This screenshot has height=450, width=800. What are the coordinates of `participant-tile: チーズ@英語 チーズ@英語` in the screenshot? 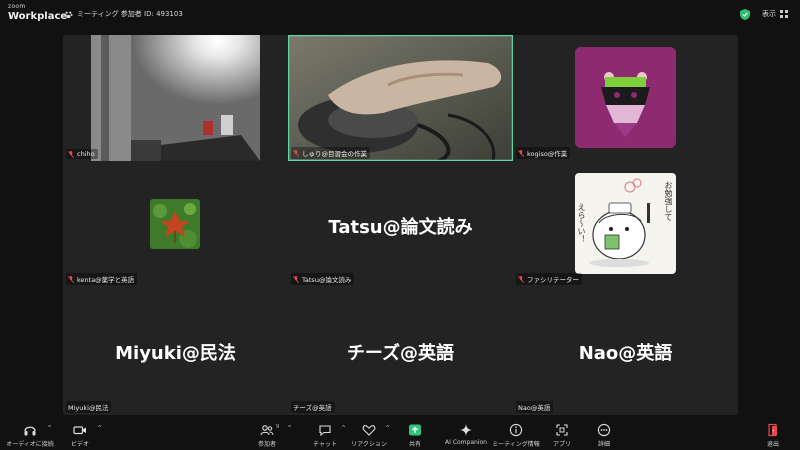 It's located at (400, 351).